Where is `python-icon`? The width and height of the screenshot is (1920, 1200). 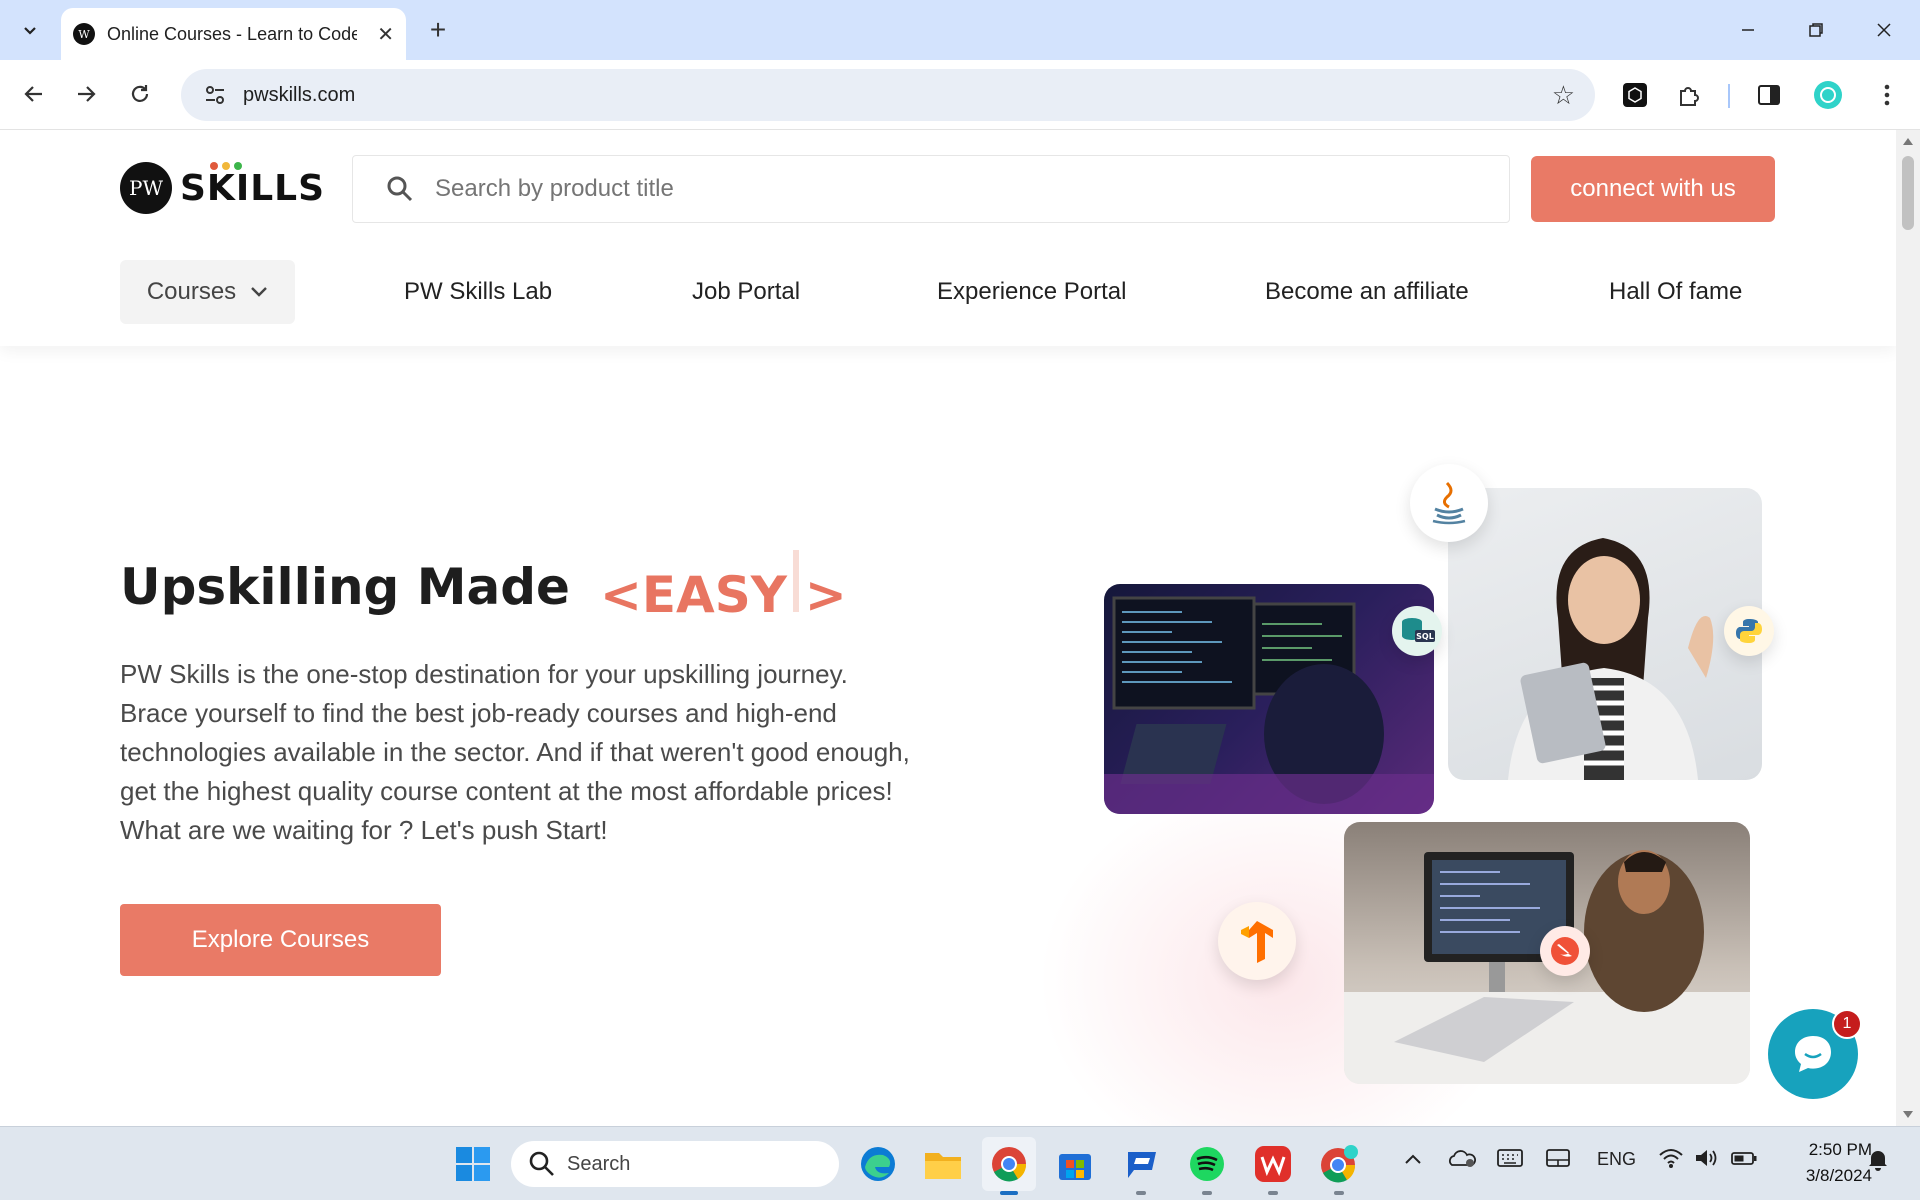
python-icon is located at coordinates (1749, 631).